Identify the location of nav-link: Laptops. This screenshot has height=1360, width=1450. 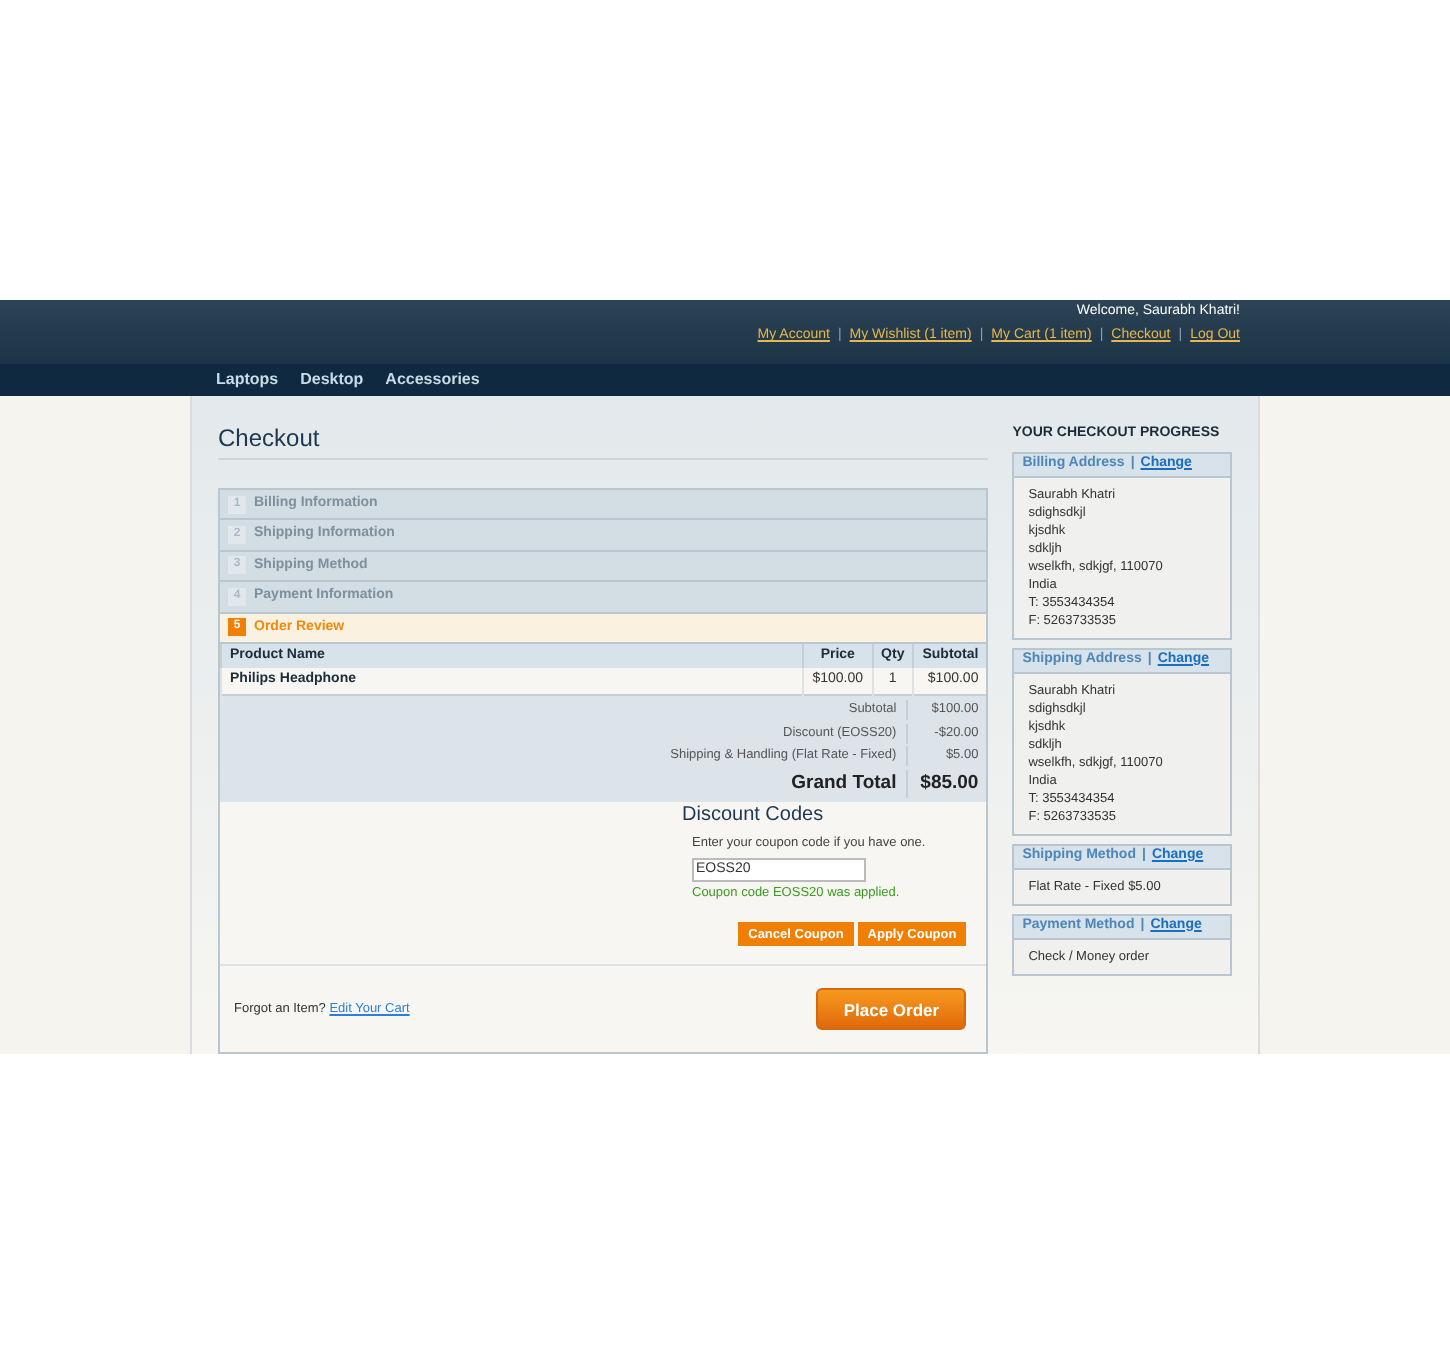
(247, 380).